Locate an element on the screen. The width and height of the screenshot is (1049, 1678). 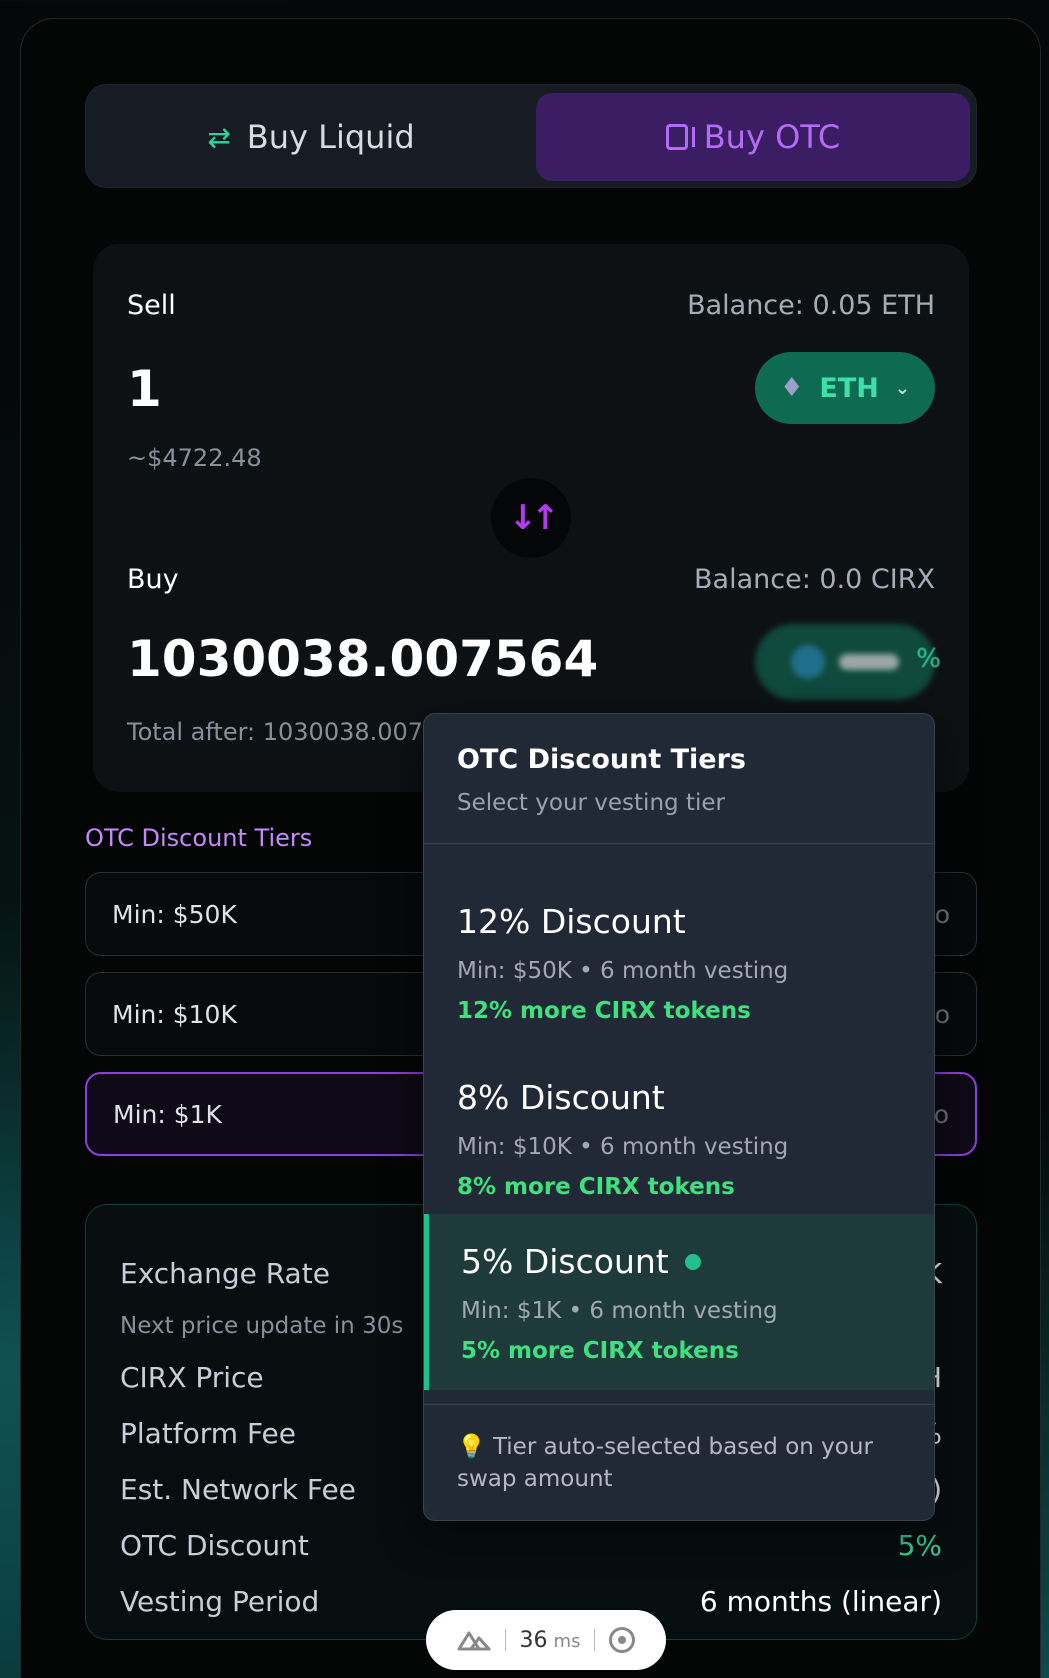
chevron-down-icon: ⌄ is located at coordinates (902, 388).